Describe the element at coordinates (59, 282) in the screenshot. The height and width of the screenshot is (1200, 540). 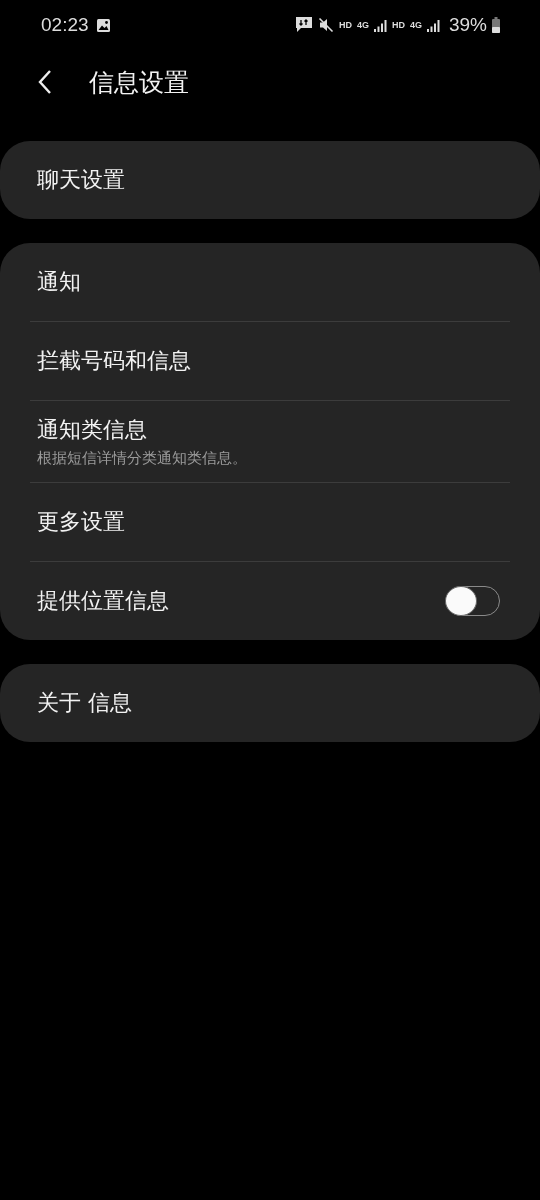
I see `item-title: 通知` at that location.